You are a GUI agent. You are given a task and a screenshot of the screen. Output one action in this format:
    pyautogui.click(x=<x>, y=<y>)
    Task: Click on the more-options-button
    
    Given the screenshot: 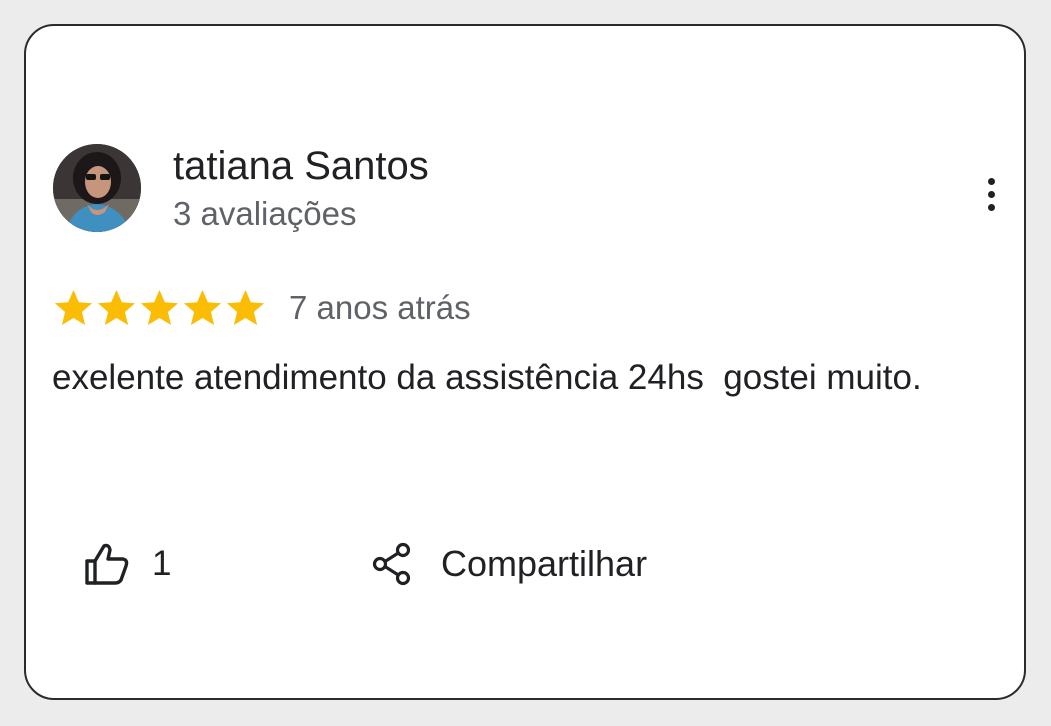 What is the action you would take?
    pyautogui.click(x=992, y=194)
    